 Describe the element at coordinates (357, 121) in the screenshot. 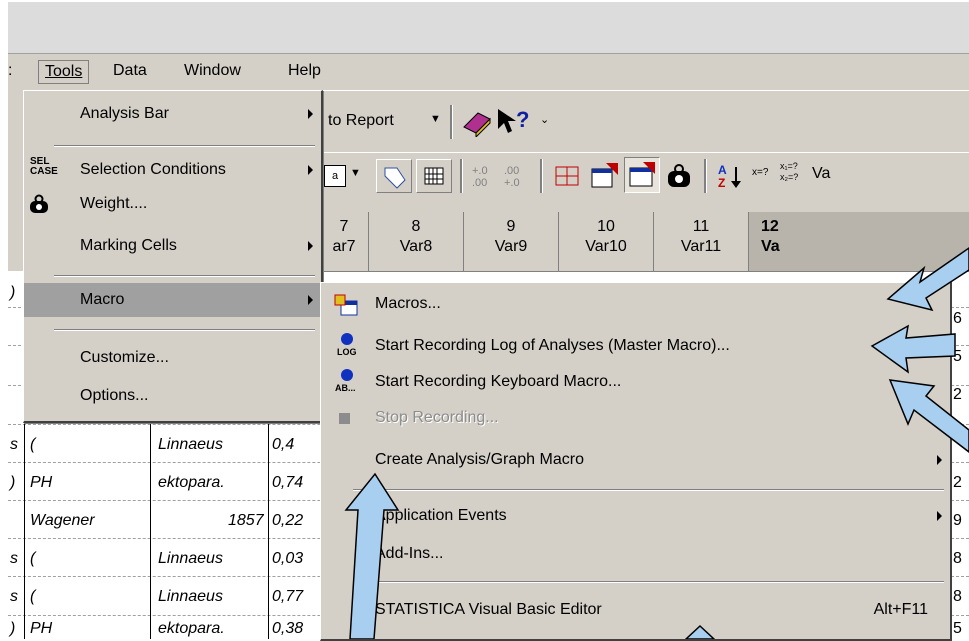

I see `add-to-report-button: l to Report` at that location.